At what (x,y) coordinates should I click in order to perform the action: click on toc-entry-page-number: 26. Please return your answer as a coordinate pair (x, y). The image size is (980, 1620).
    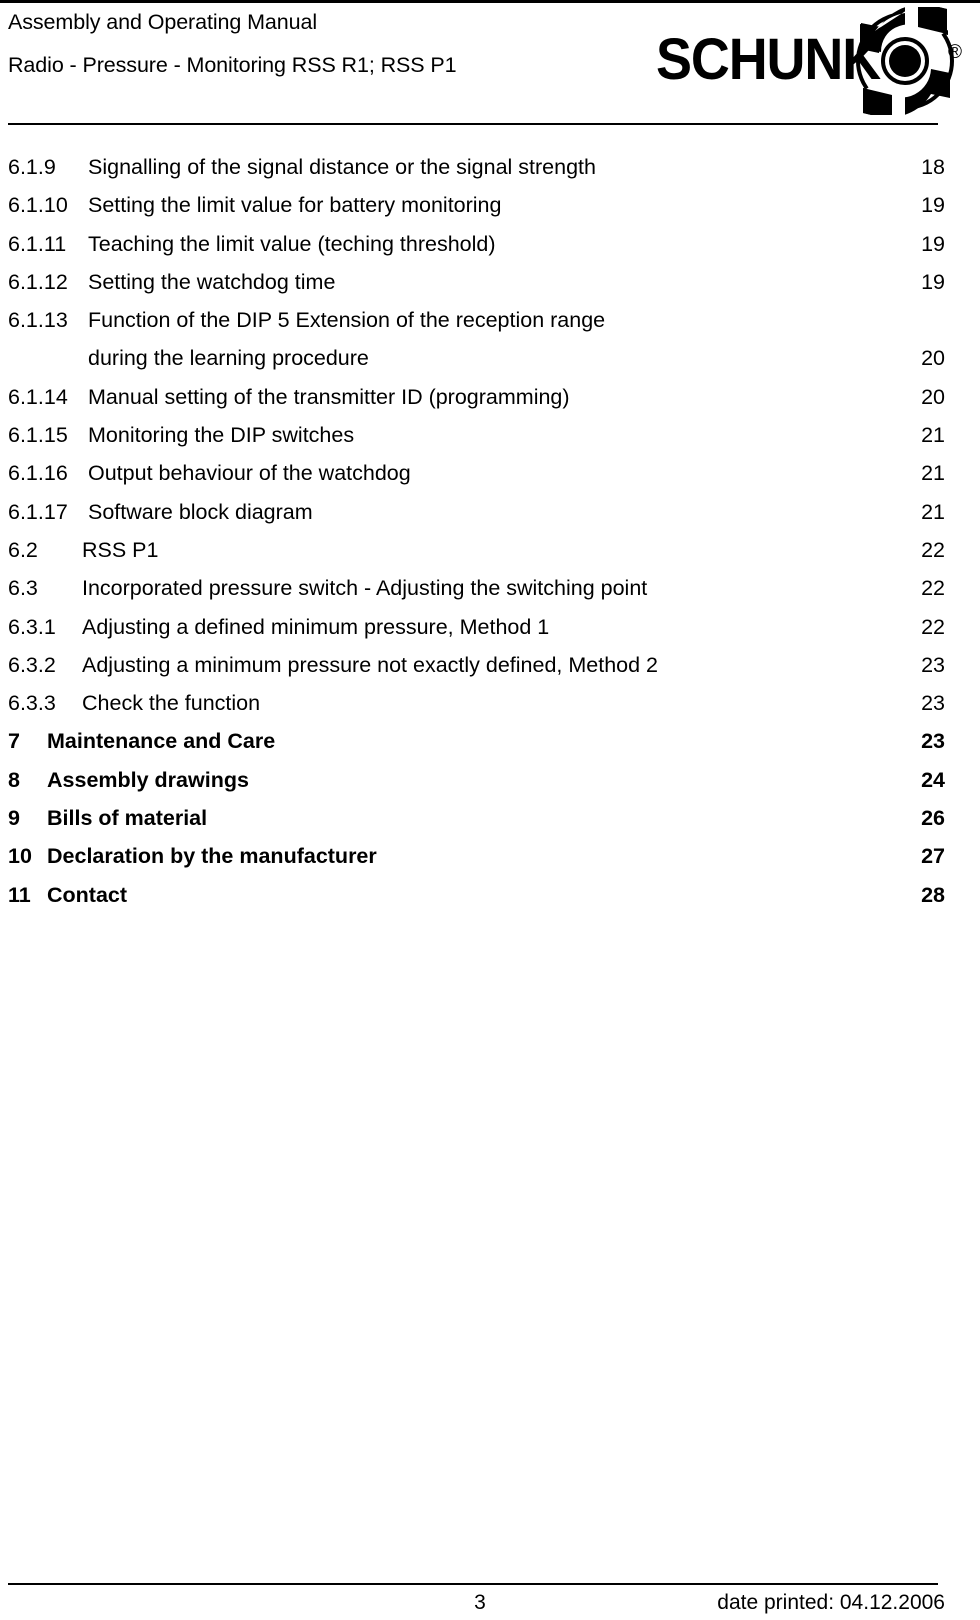
    Looking at the image, I should click on (933, 818).